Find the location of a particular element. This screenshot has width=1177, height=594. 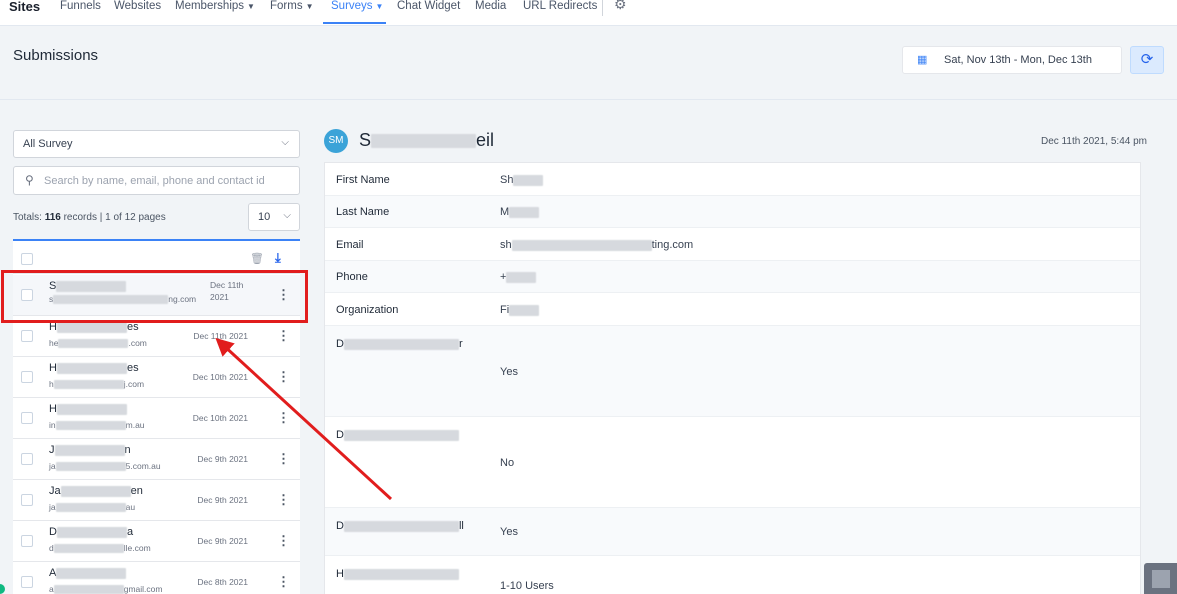

list-item: Aa gmail.com Dec 8th 2021 ⋮ is located at coordinates (156, 578).